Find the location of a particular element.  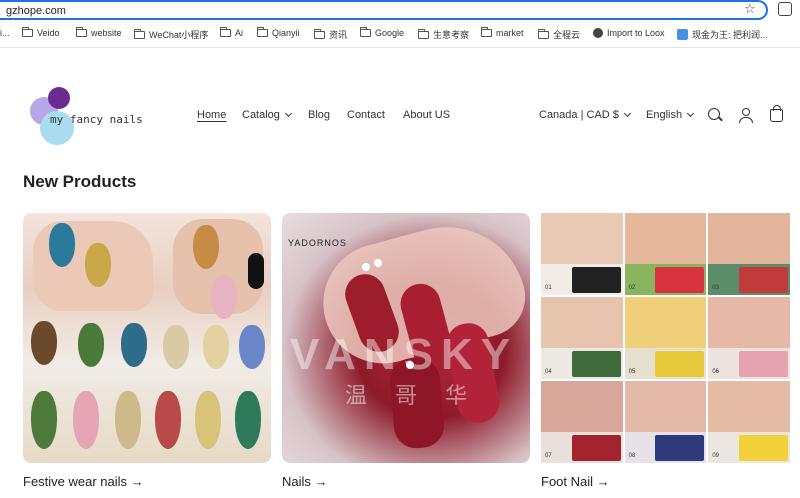

bookmark-item: Qianyii is located at coordinates (278, 32).